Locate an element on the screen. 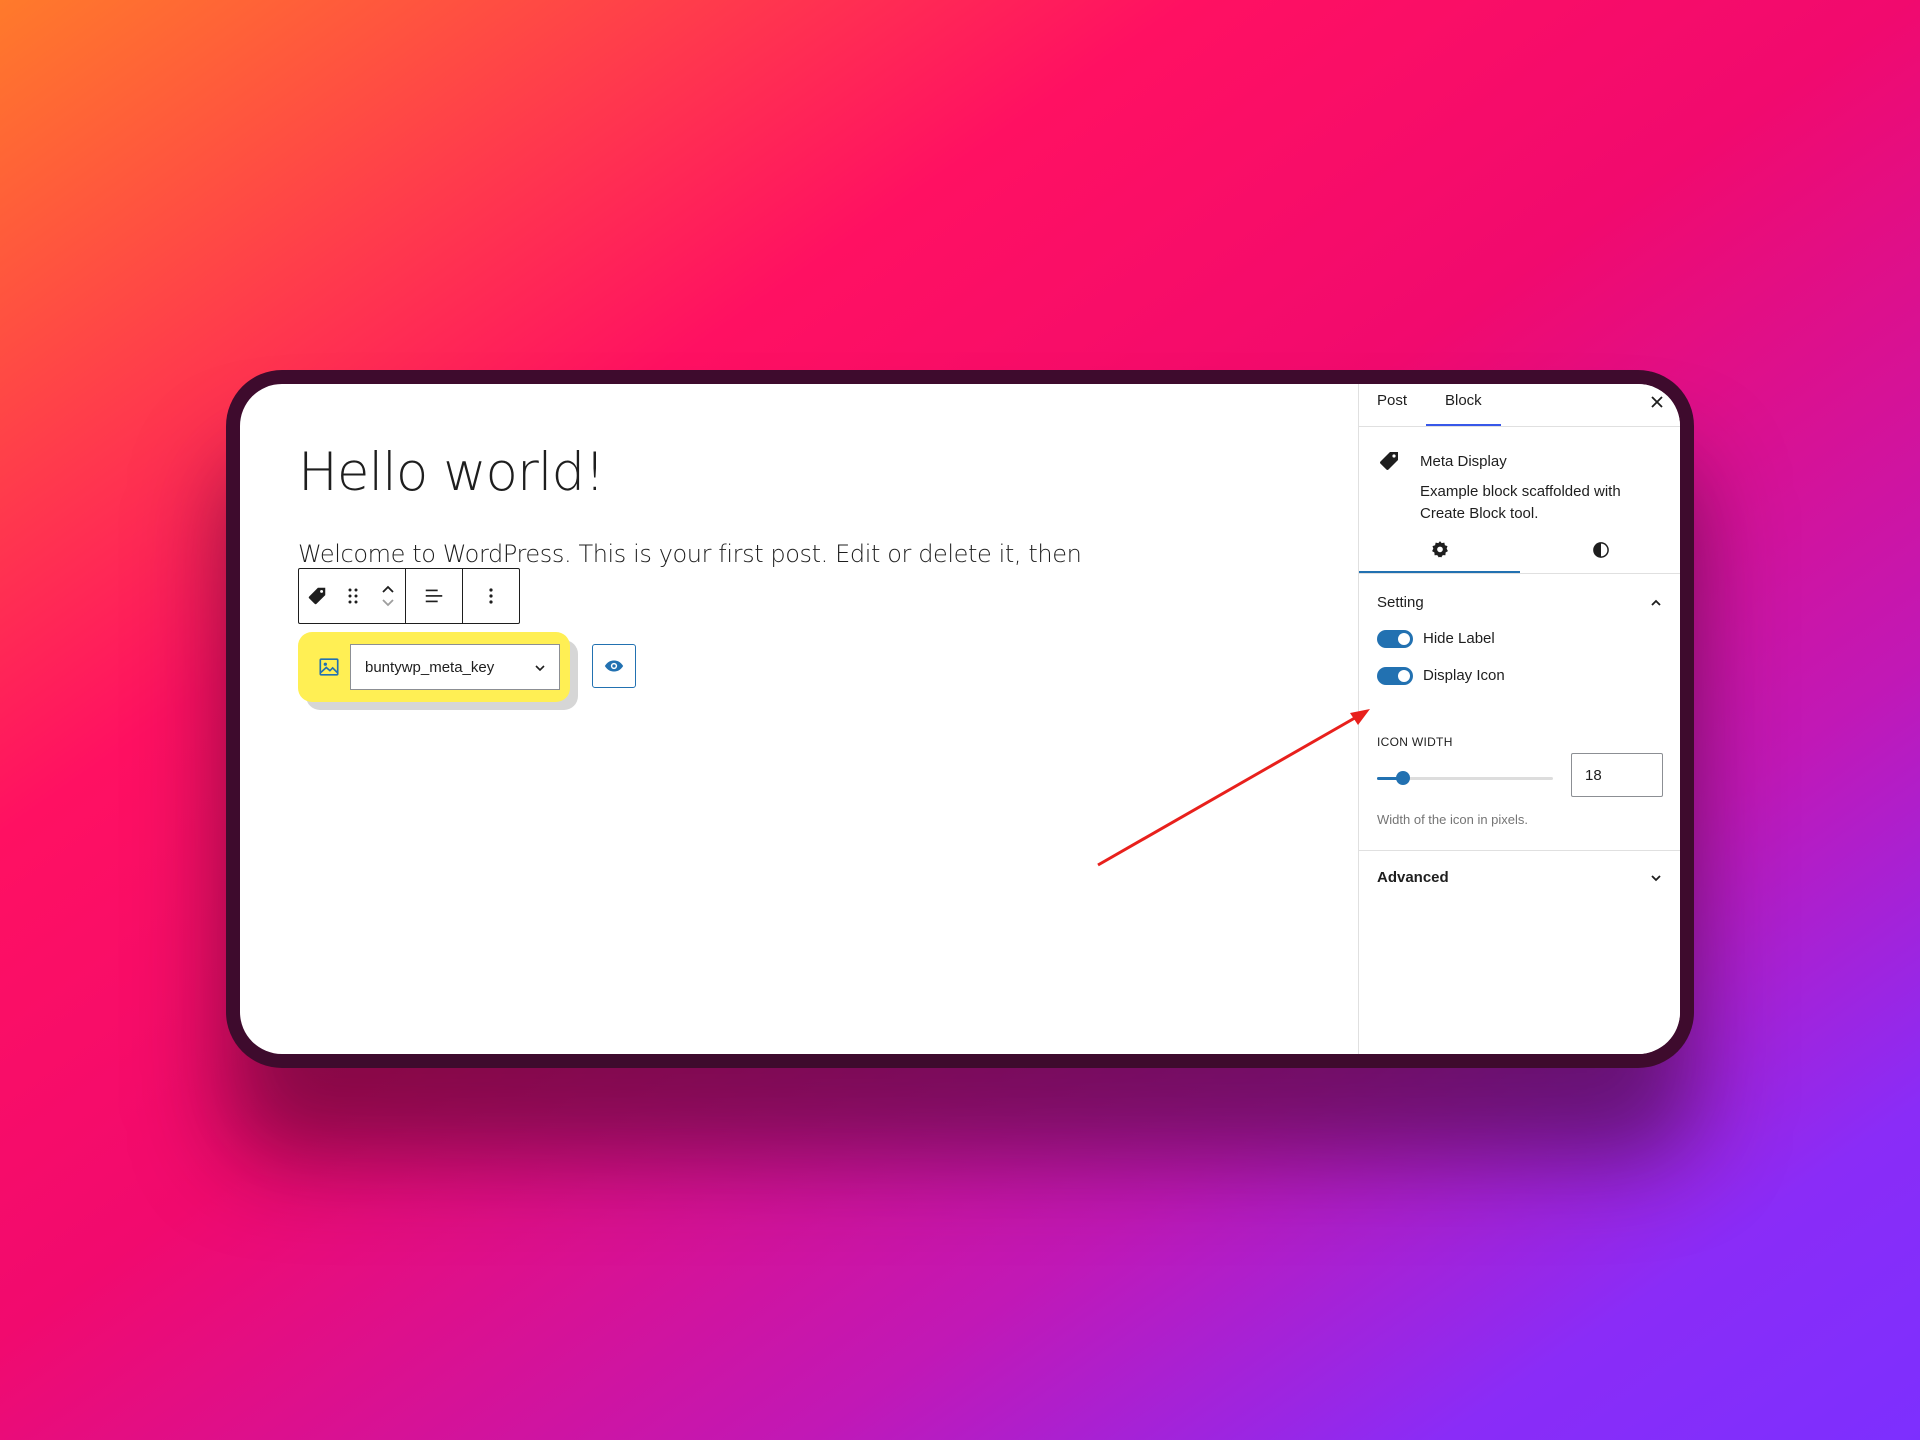 The height and width of the screenshot is (1440, 1920). sidebar-tabs: Post Block is located at coordinates (1519, 405).